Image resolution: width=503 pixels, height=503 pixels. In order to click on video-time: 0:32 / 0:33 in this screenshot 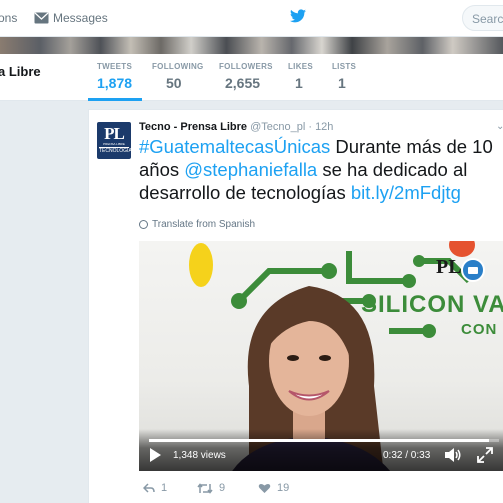, I will do `click(407, 455)`.